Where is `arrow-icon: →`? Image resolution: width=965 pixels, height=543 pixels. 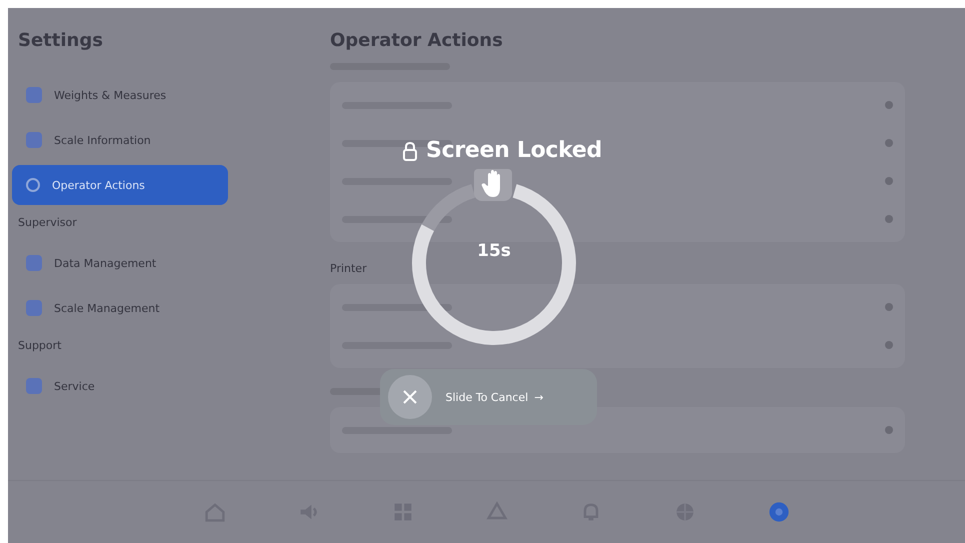
arrow-icon: → is located at coordinates (539, 397).